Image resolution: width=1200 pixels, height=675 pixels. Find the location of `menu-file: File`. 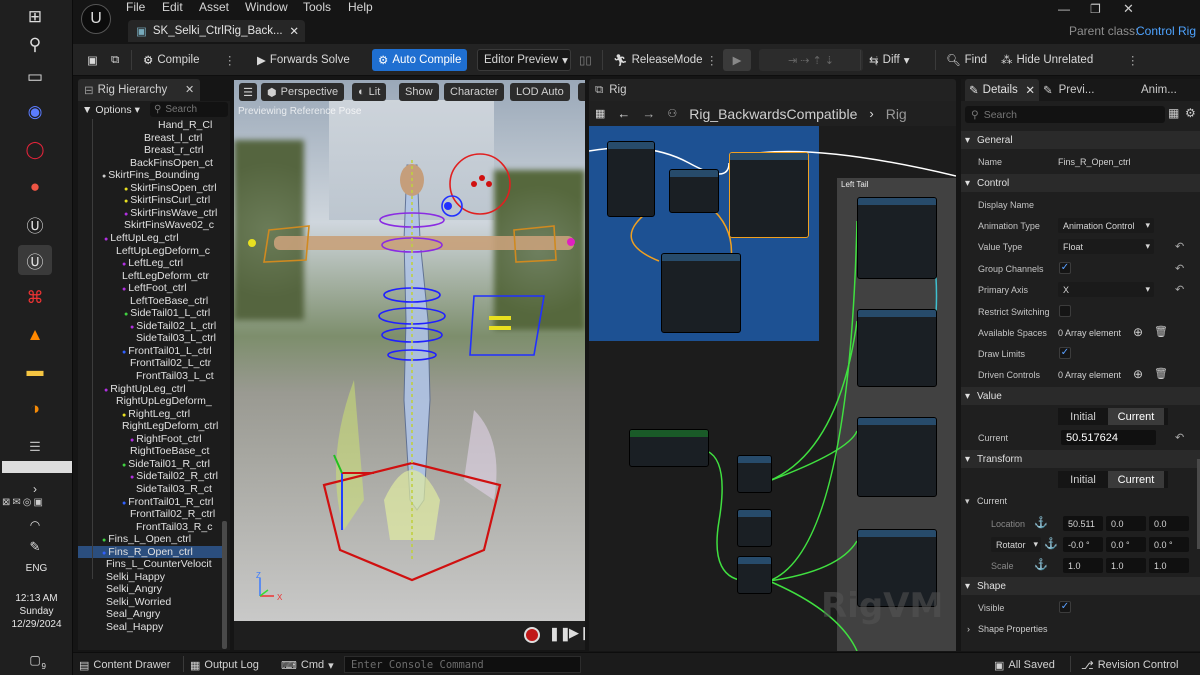

menu-file: File is located at coordinates (135, 7).